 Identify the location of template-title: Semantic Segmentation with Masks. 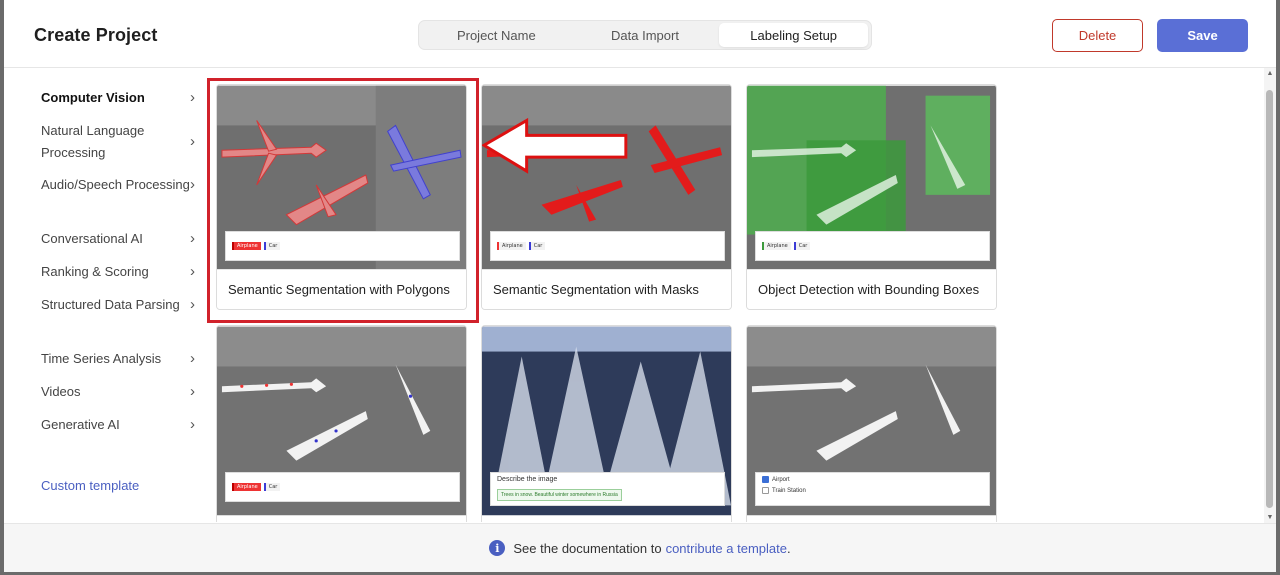
(606, 289).